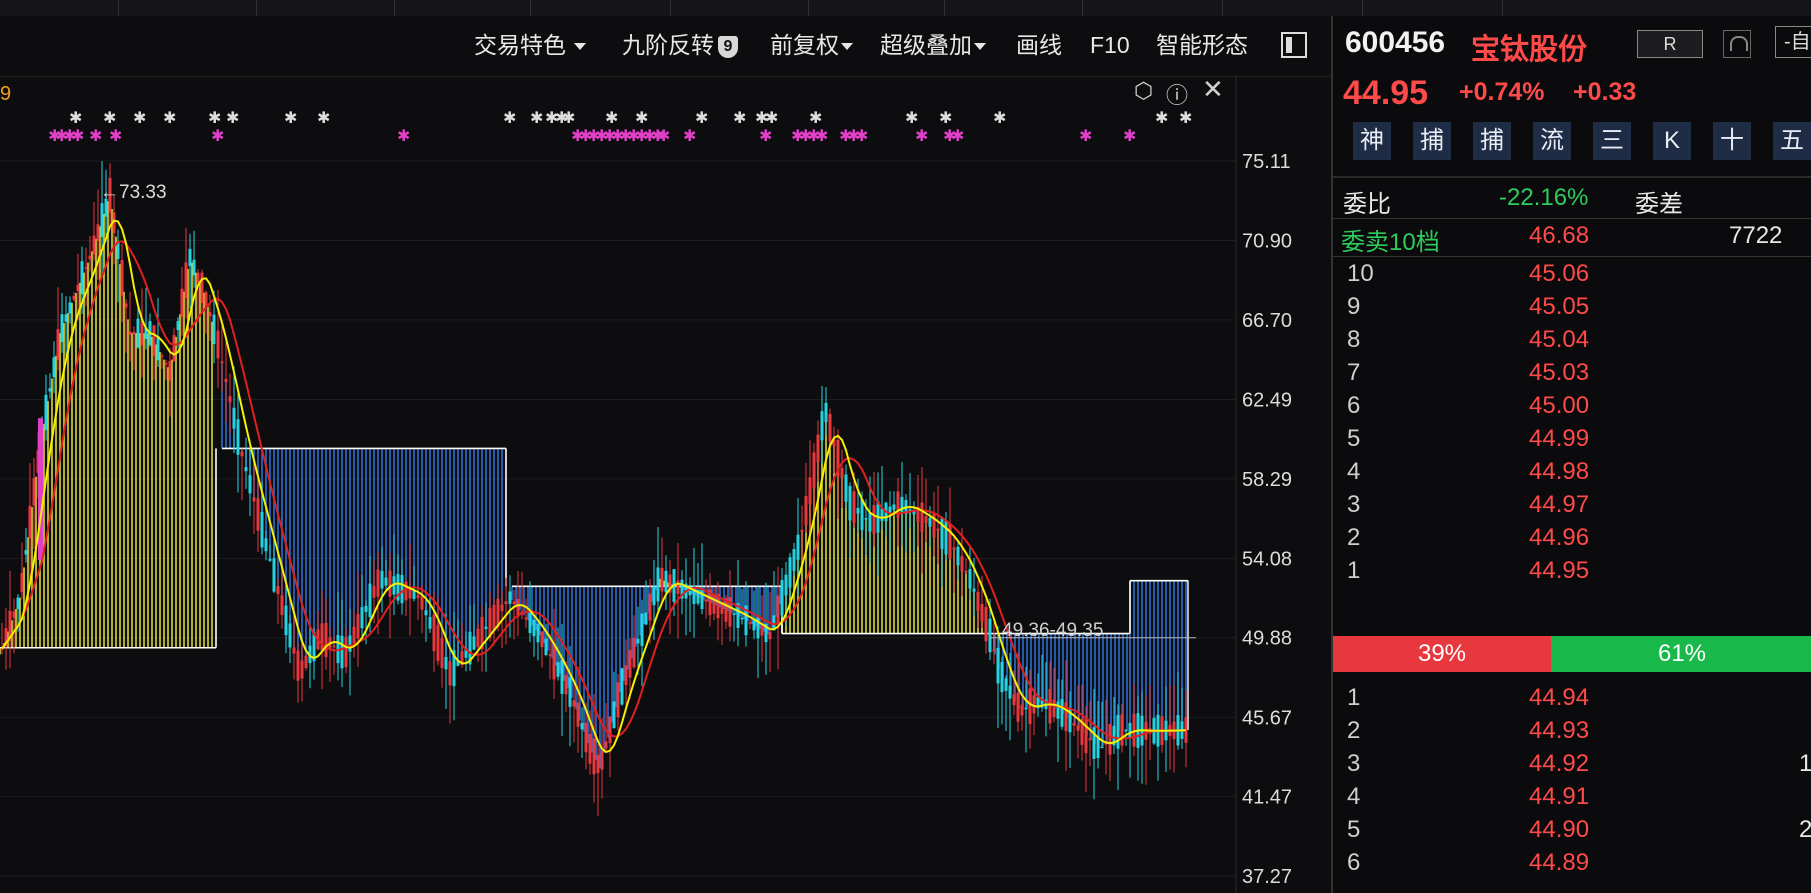 Image resolution: width=1811 pixels, height=893 pixels. I want to click on trade-feature-menu: 交易特色, so click(530, 45).